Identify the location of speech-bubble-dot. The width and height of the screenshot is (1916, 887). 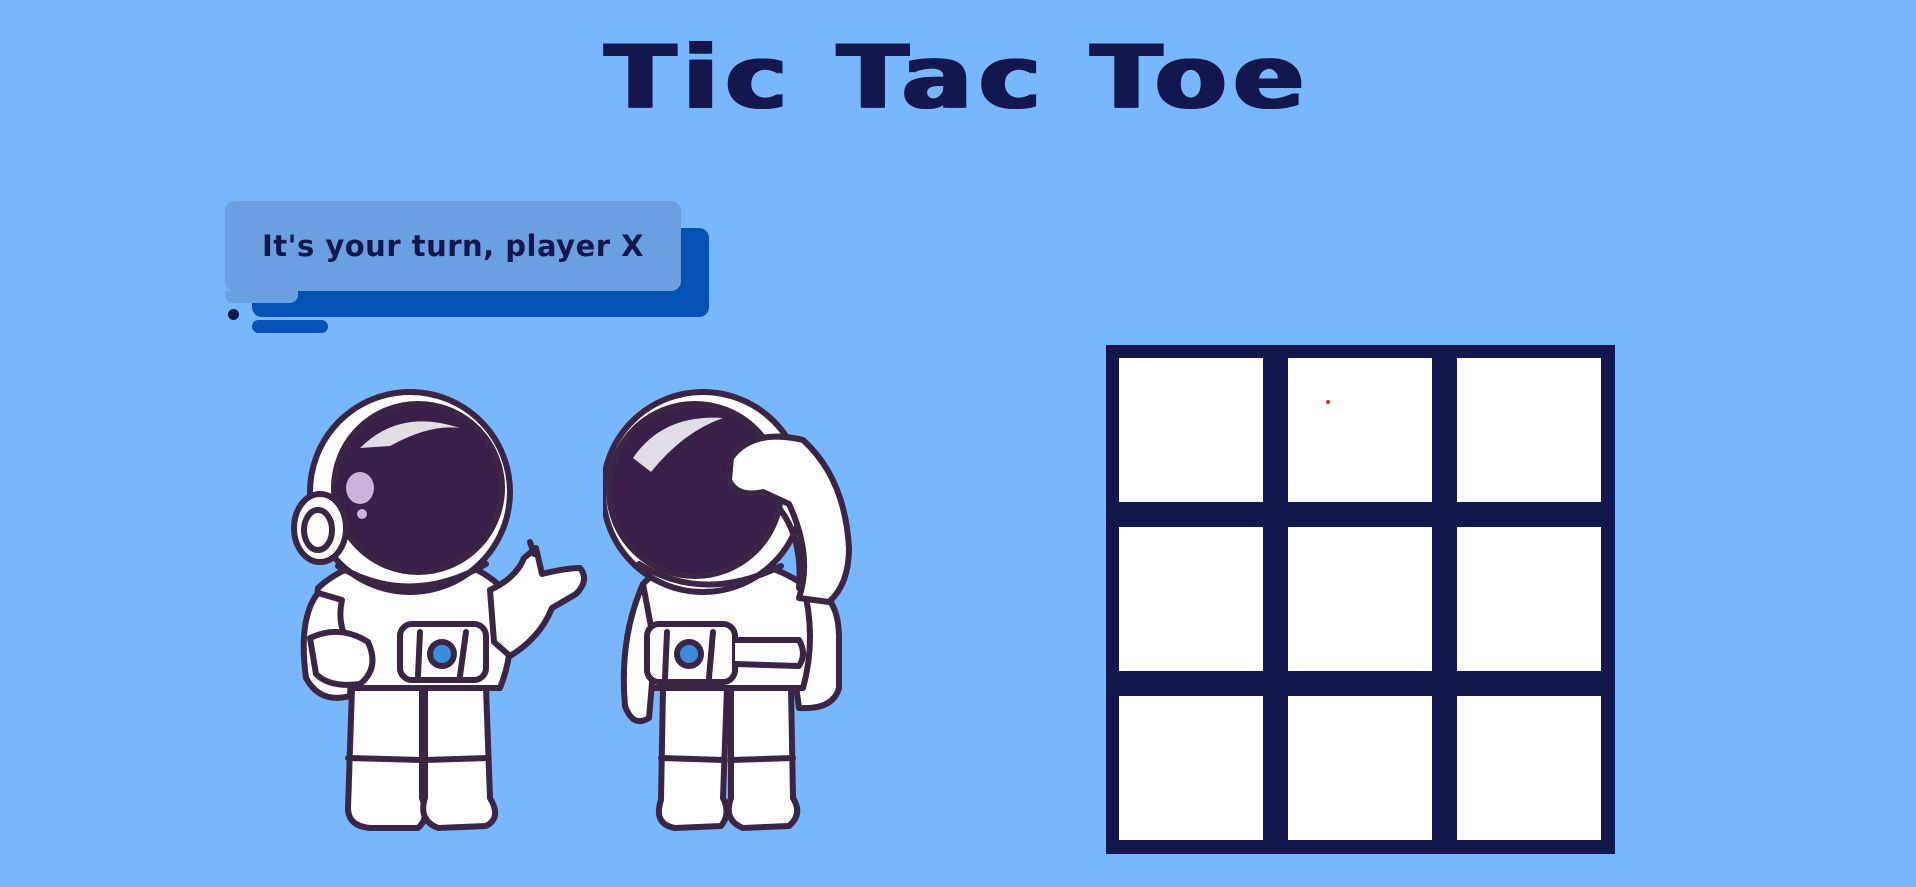
(233, 314).